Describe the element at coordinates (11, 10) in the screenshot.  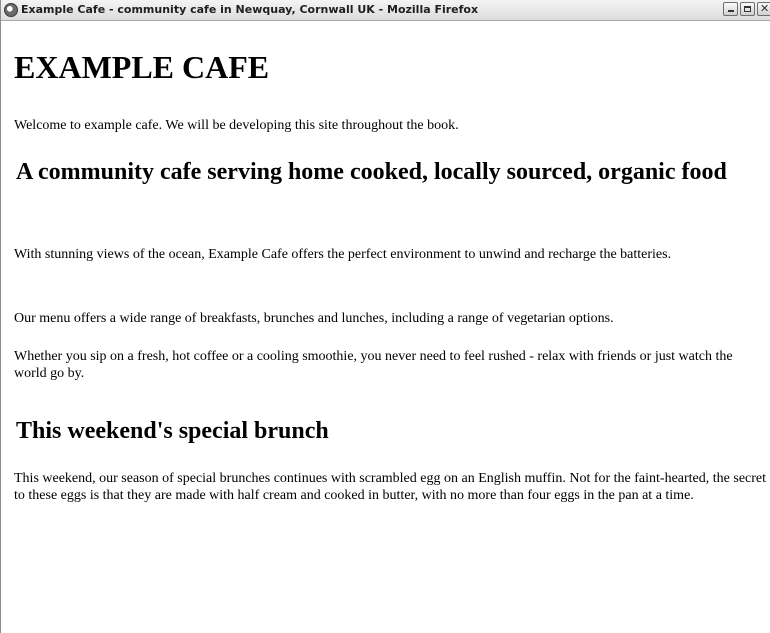
I see `firefox-globe-icon` at that location.